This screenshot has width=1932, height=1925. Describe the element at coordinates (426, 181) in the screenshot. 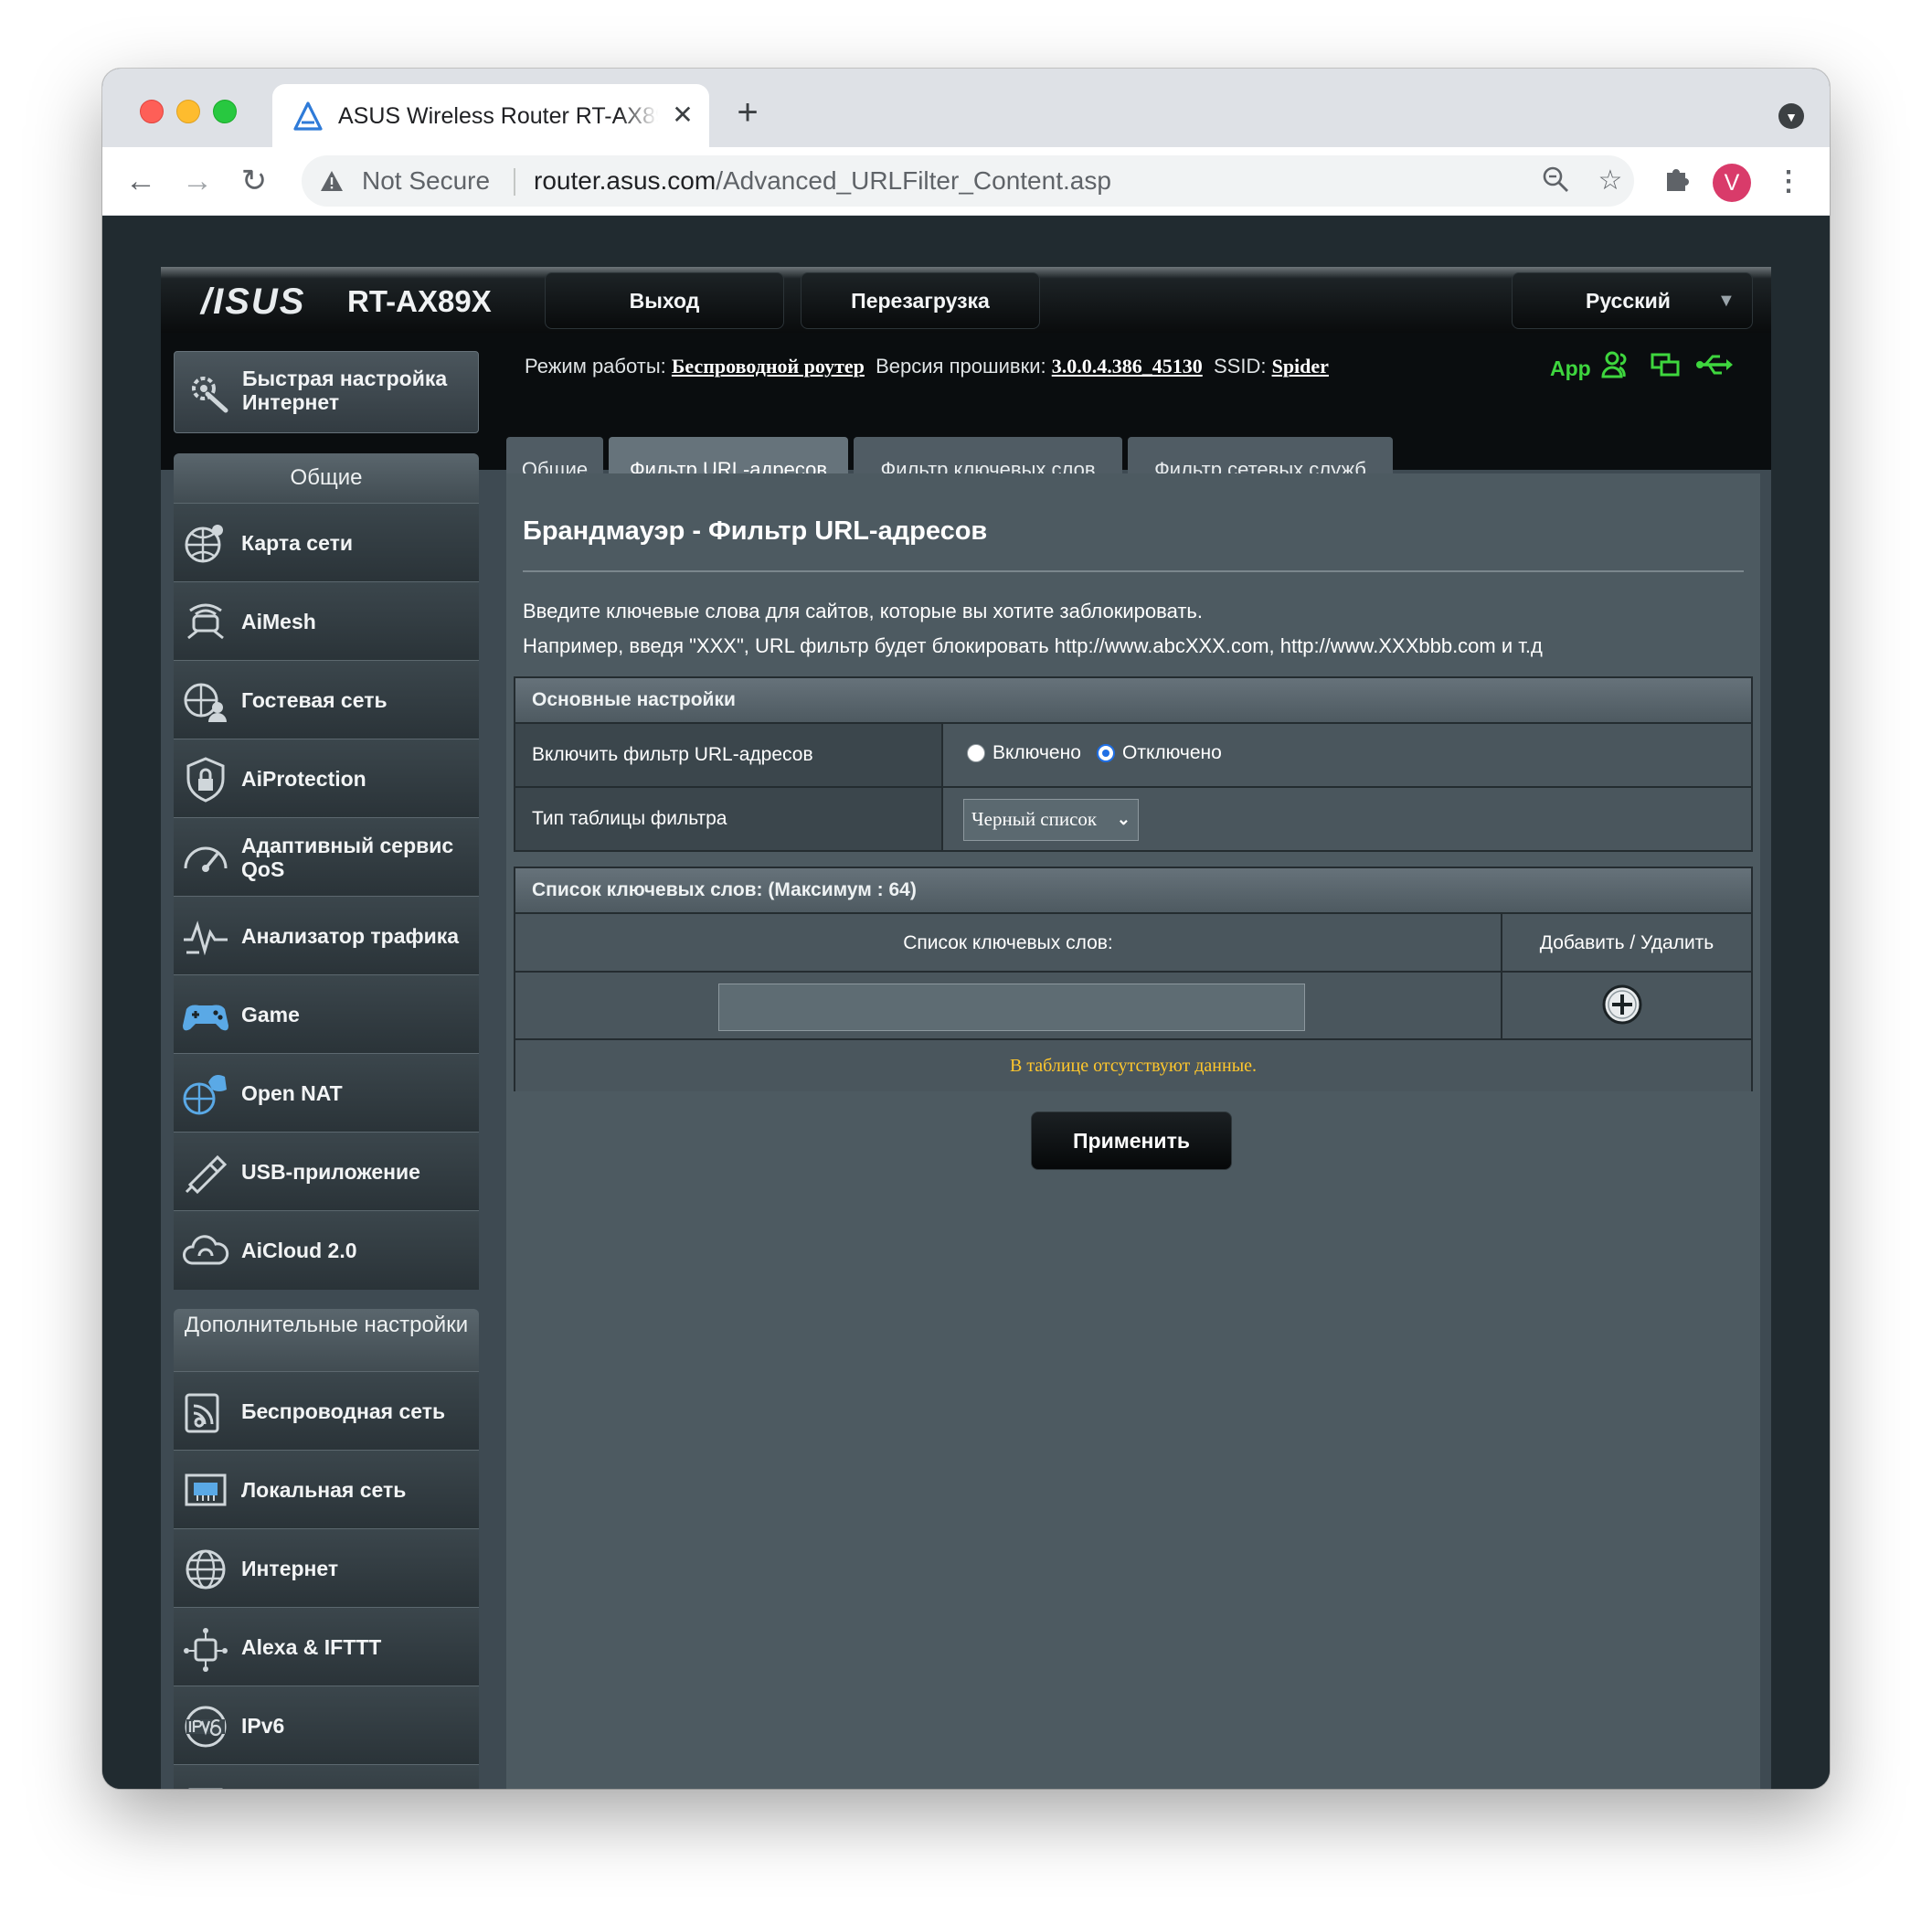

I see `not-secure-label: Not Secure` at that location.